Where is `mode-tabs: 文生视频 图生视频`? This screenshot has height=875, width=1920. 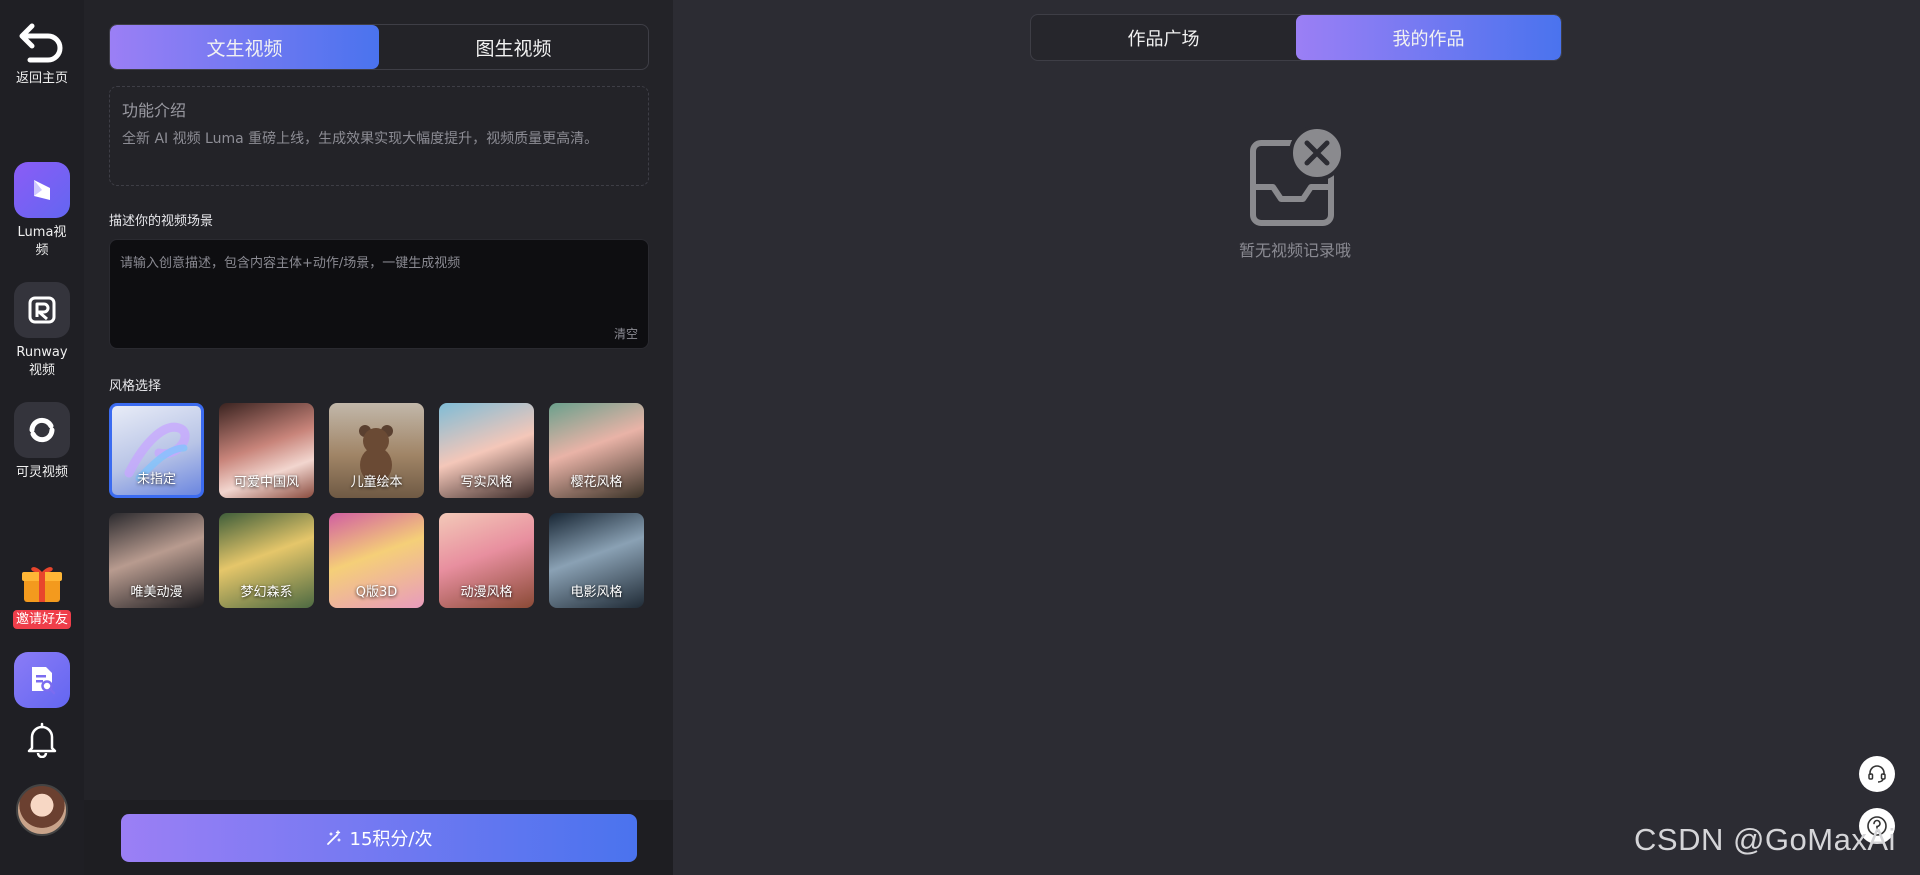
mode-tabs: 文生视频 图生视频 is located at coordinates (379, 47).